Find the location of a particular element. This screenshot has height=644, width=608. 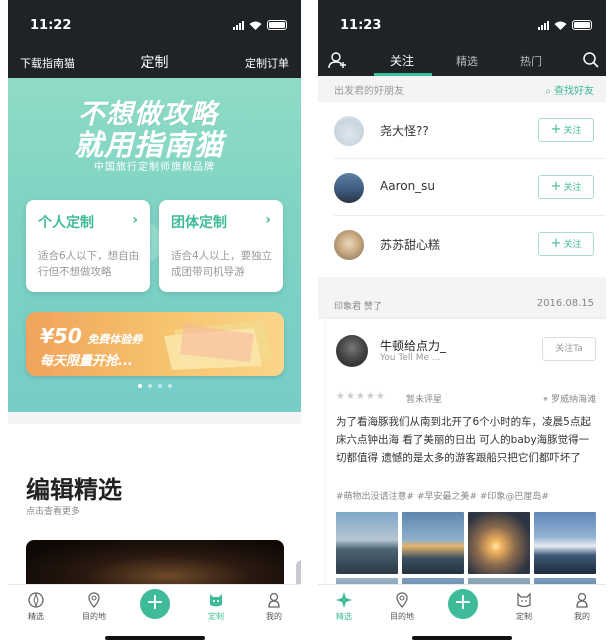

find-friends-label: 查找好友 is located at coordinates (574, 91).